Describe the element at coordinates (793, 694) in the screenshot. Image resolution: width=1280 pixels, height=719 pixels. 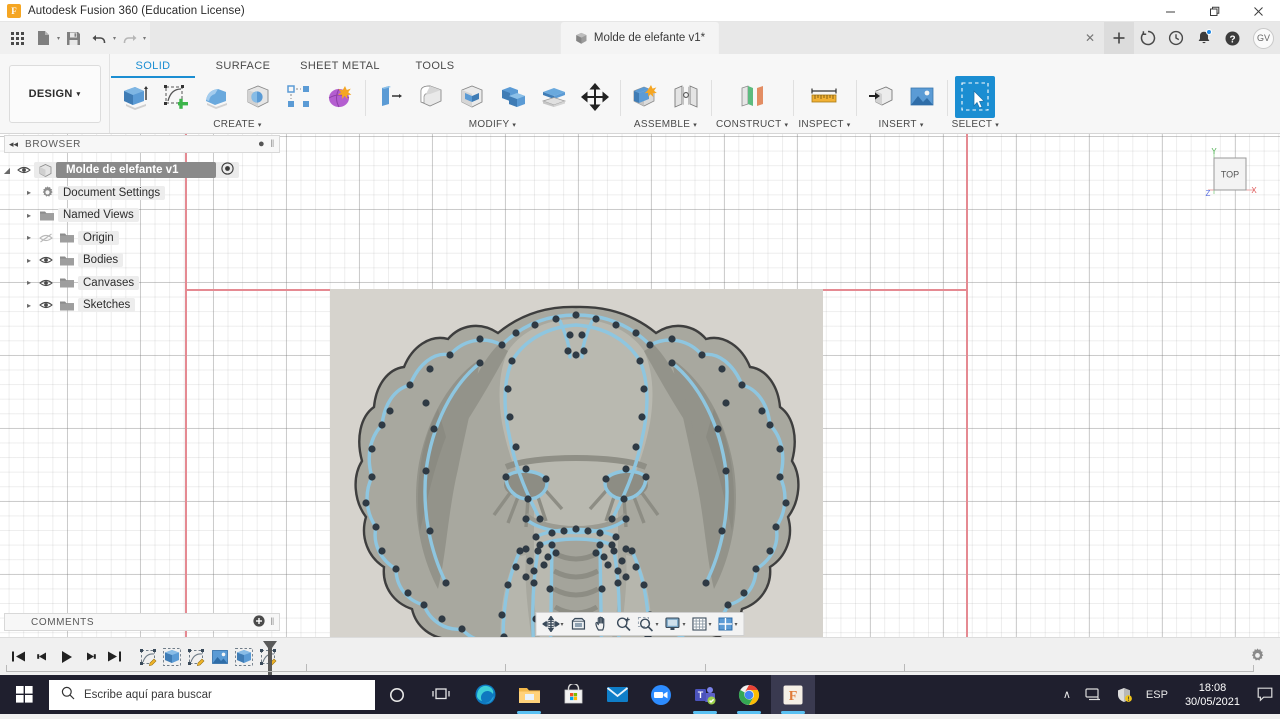
I see `fusion-360-icon: F` at that location.